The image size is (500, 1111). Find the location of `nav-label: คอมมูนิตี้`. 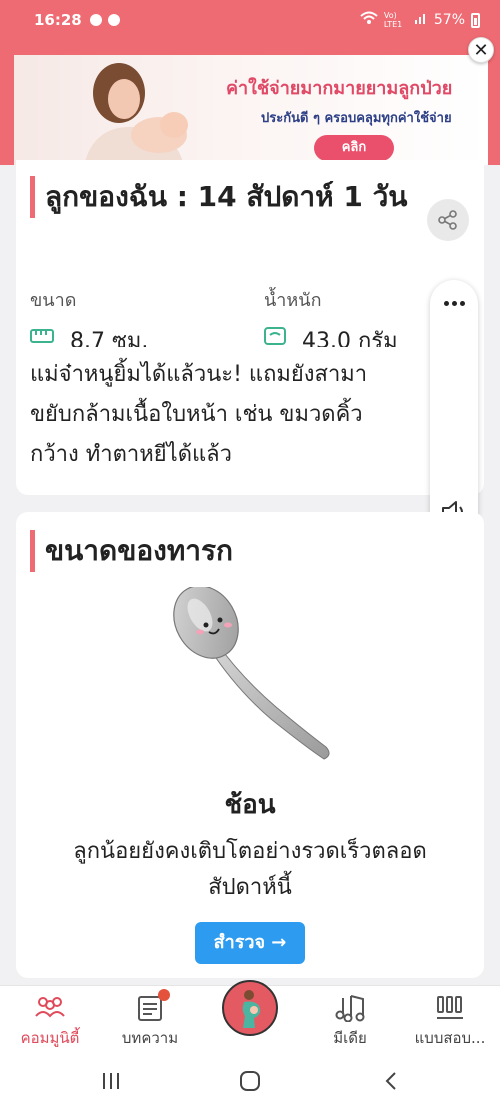

nav-label: คอมมูนิตี้ is located at coordinates (50, 1038).